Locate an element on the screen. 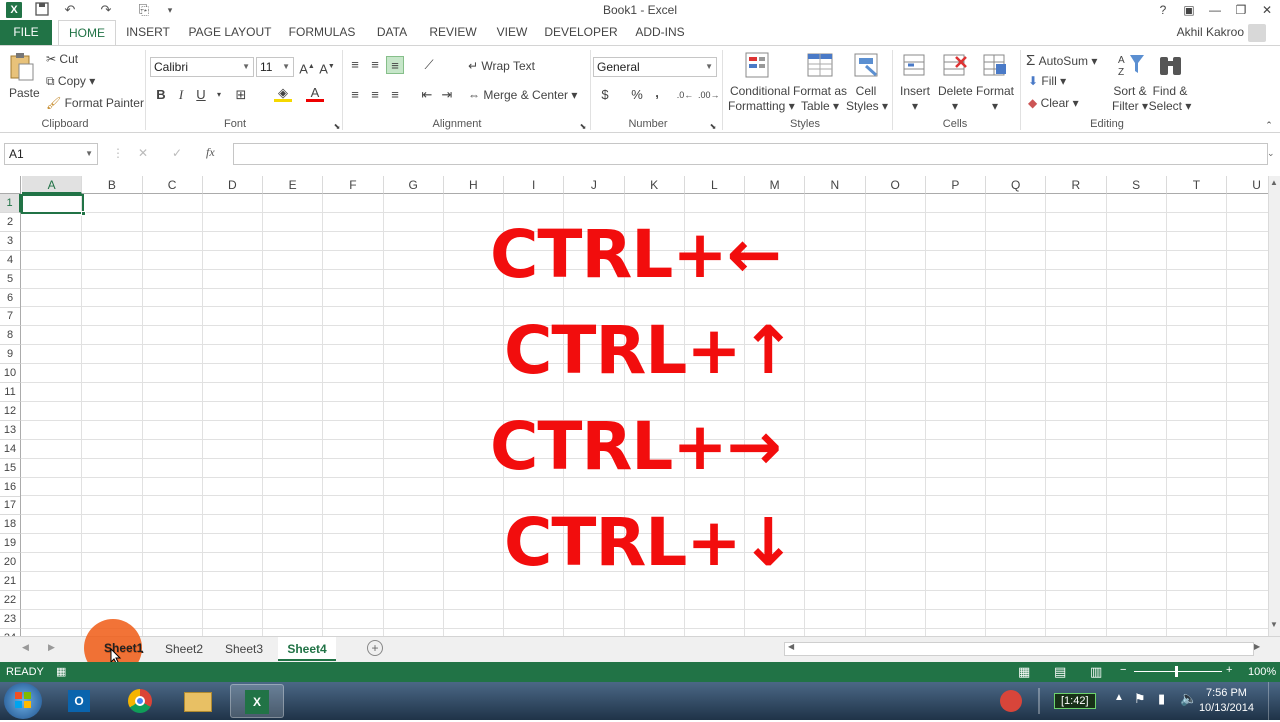  tab-insert: INSERT is located at coordinates (148, 32).